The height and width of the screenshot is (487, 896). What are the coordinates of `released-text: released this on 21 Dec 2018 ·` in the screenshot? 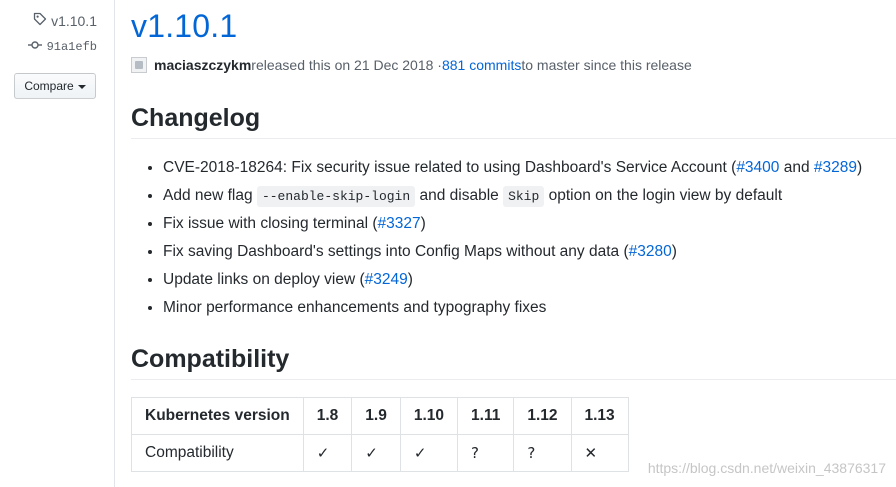 It's located at (346, 65).